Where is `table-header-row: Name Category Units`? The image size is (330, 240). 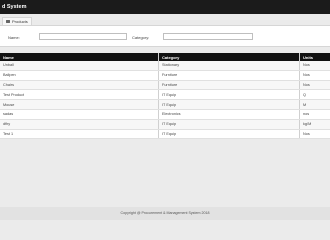 table-header-row: Name Category Units is located at coordinates (165, 57).